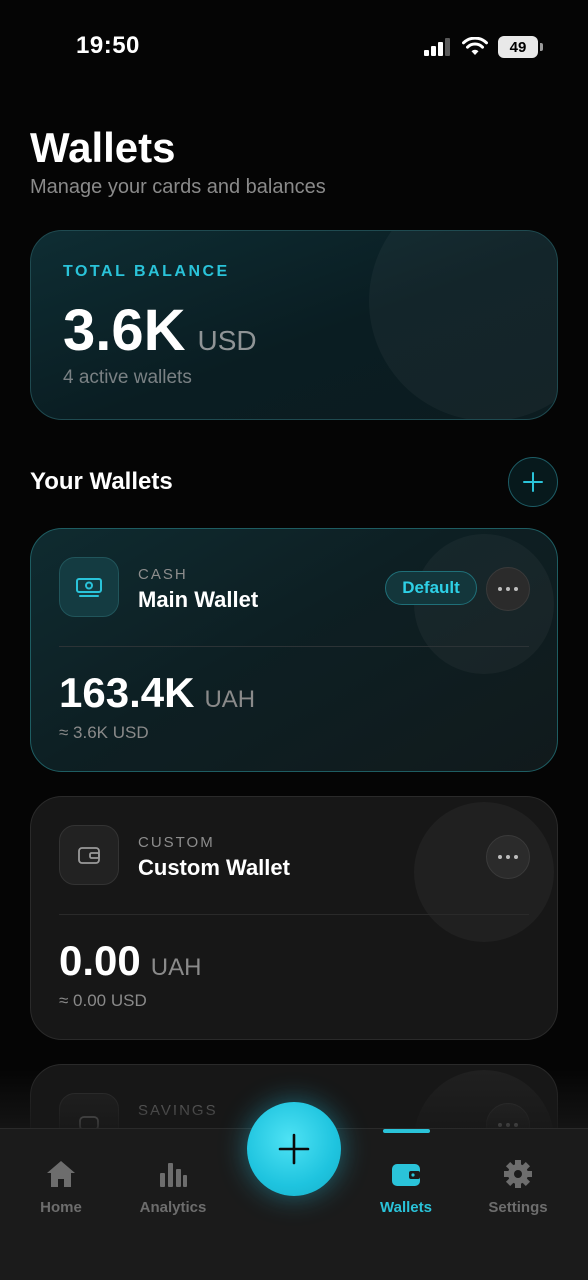 This screenshot has height=1280, width=588. What do you see at coordinates (518, 1207) in the screenshot?
I see `tab-label: Settings` at bounding box center [518, 1207].